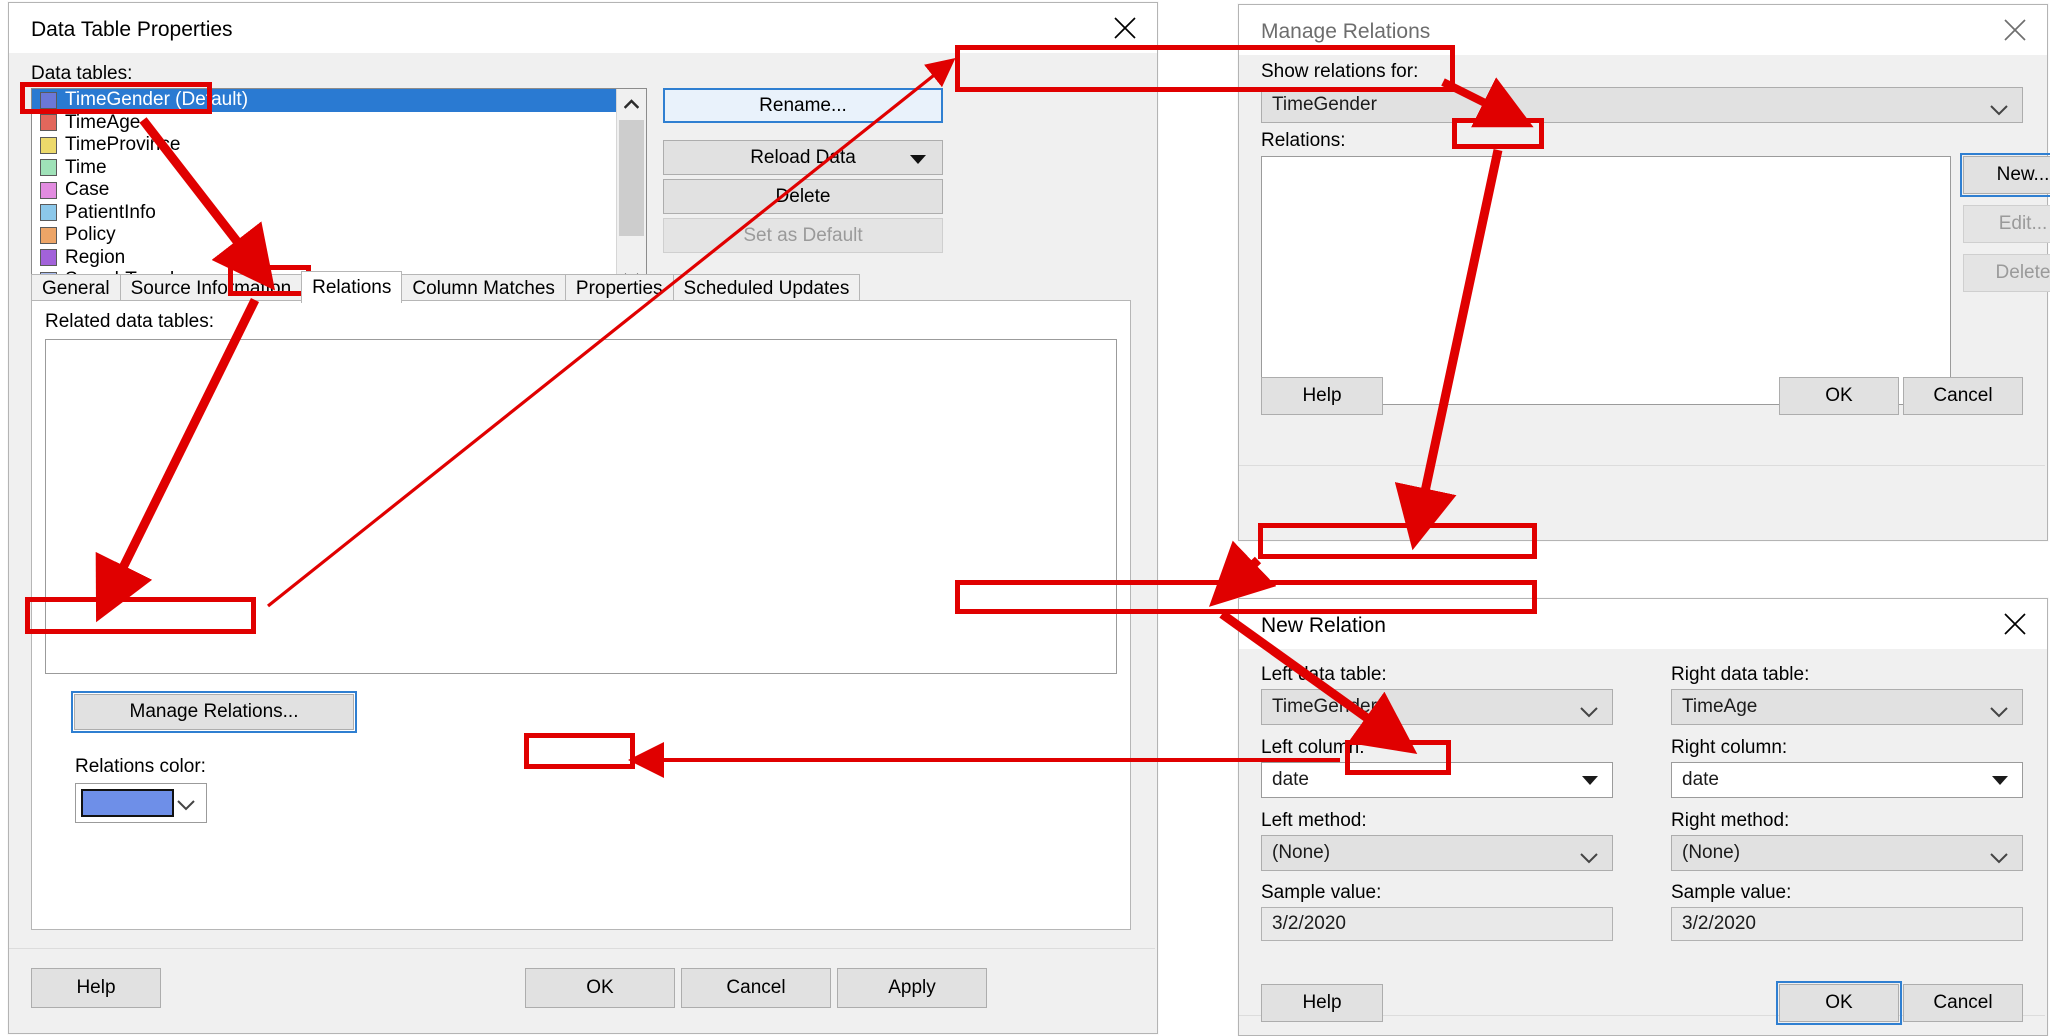  I want to click on list-item-label: Time, so click(86, 167).